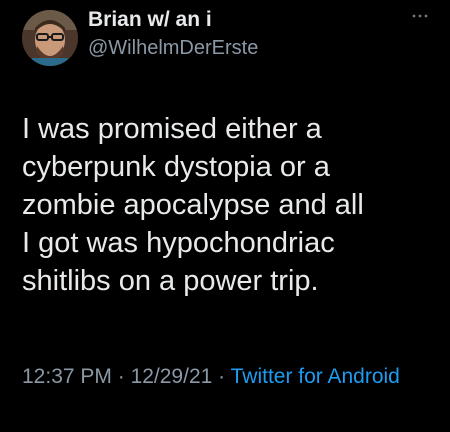  I want to click on tweet-time: 12:37 PM, so click(67, 376).